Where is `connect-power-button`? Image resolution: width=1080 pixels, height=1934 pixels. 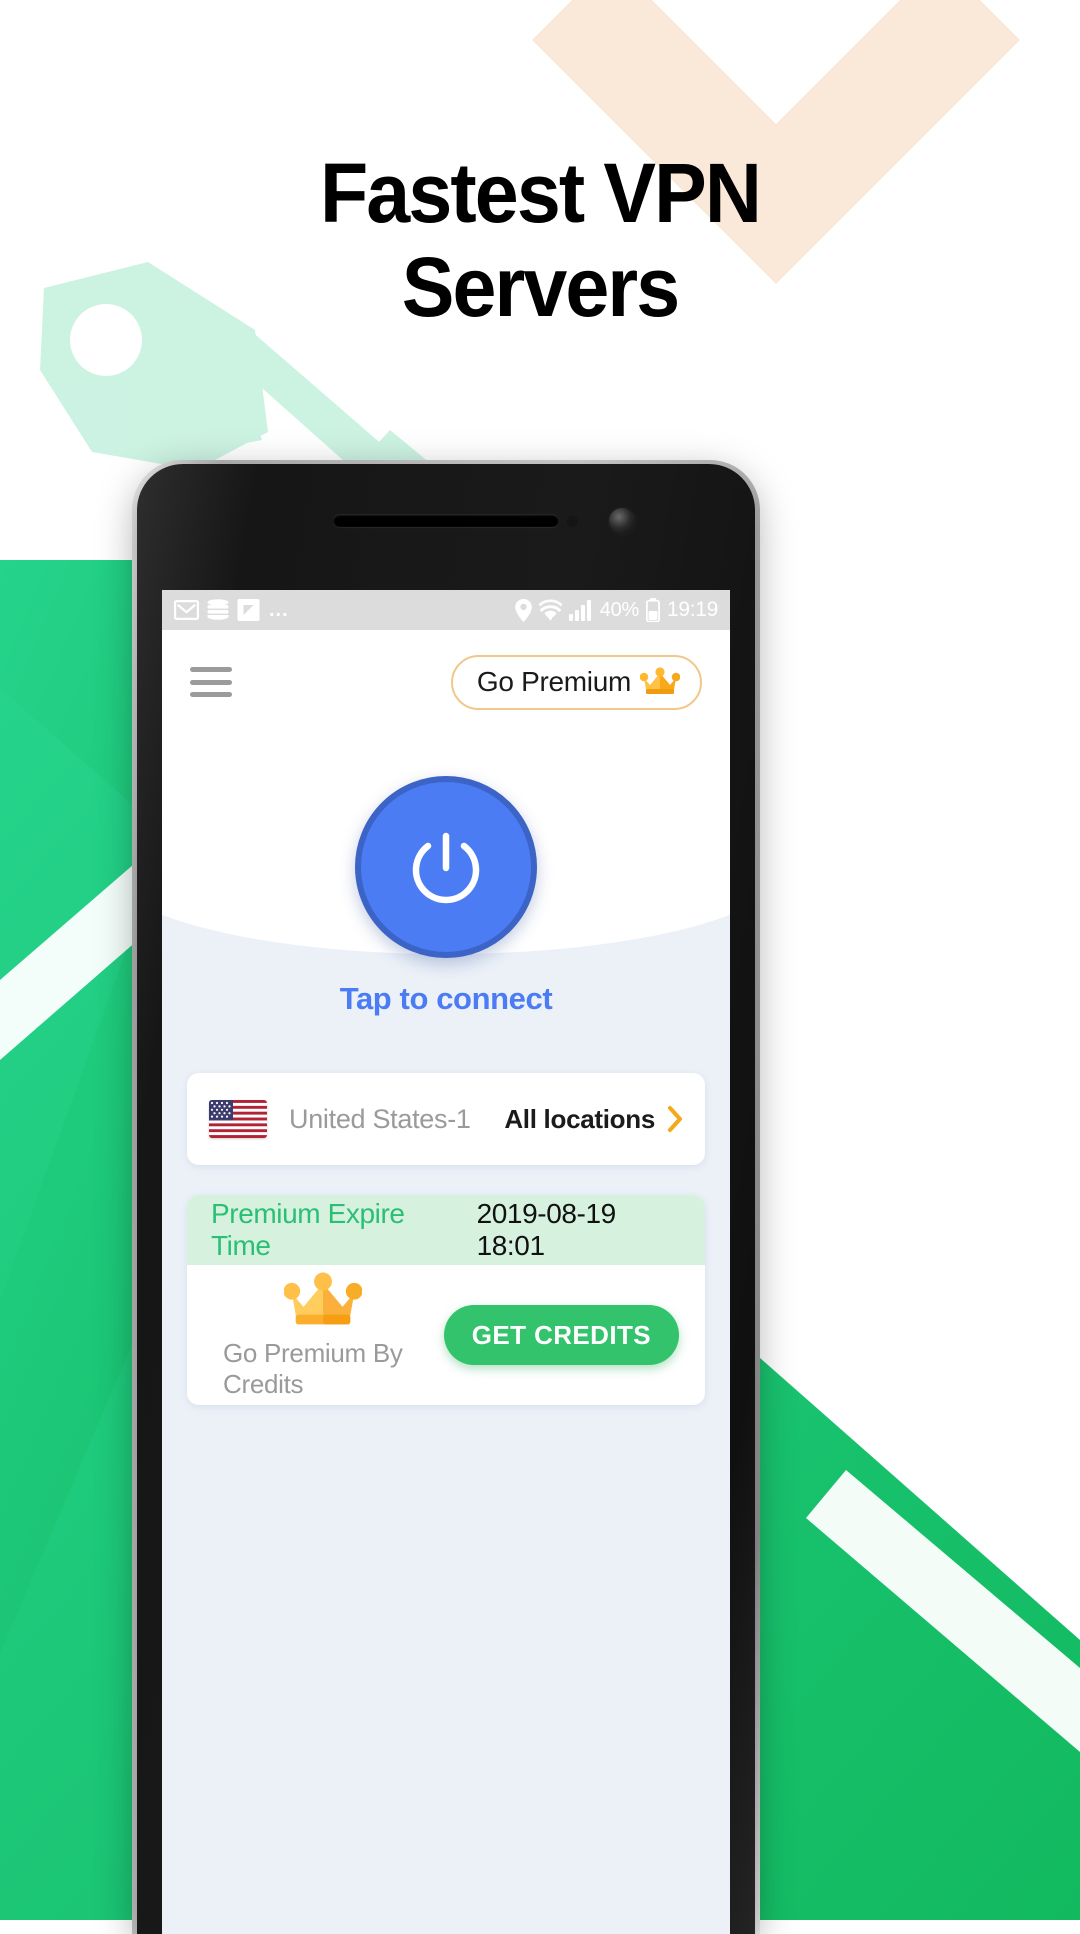 connect-power-button is located at coordinates (446, 867).